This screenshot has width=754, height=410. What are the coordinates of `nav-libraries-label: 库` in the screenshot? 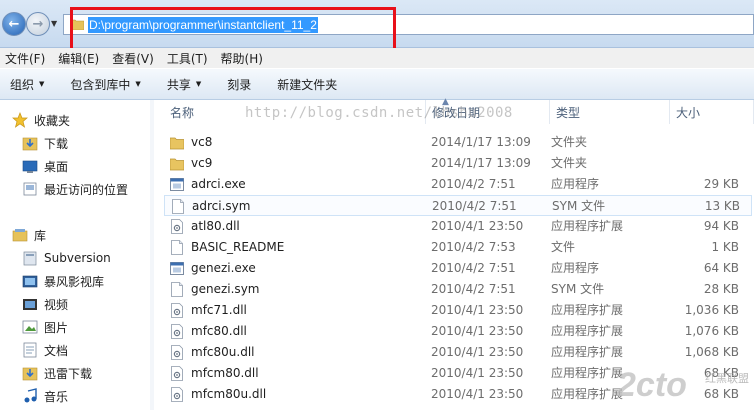 It's located at (40, 235).